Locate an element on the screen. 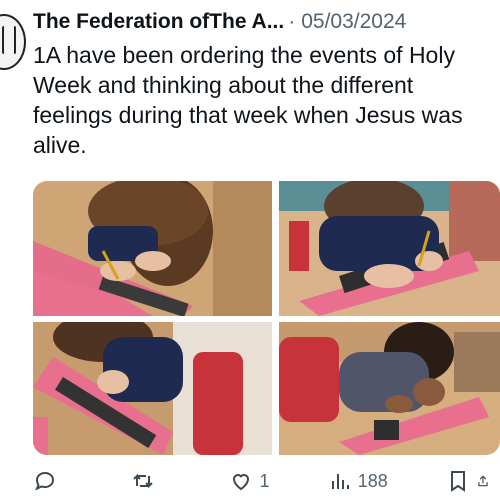  tweet-date: 05/03/2024 is located at coordinates (353, 22).